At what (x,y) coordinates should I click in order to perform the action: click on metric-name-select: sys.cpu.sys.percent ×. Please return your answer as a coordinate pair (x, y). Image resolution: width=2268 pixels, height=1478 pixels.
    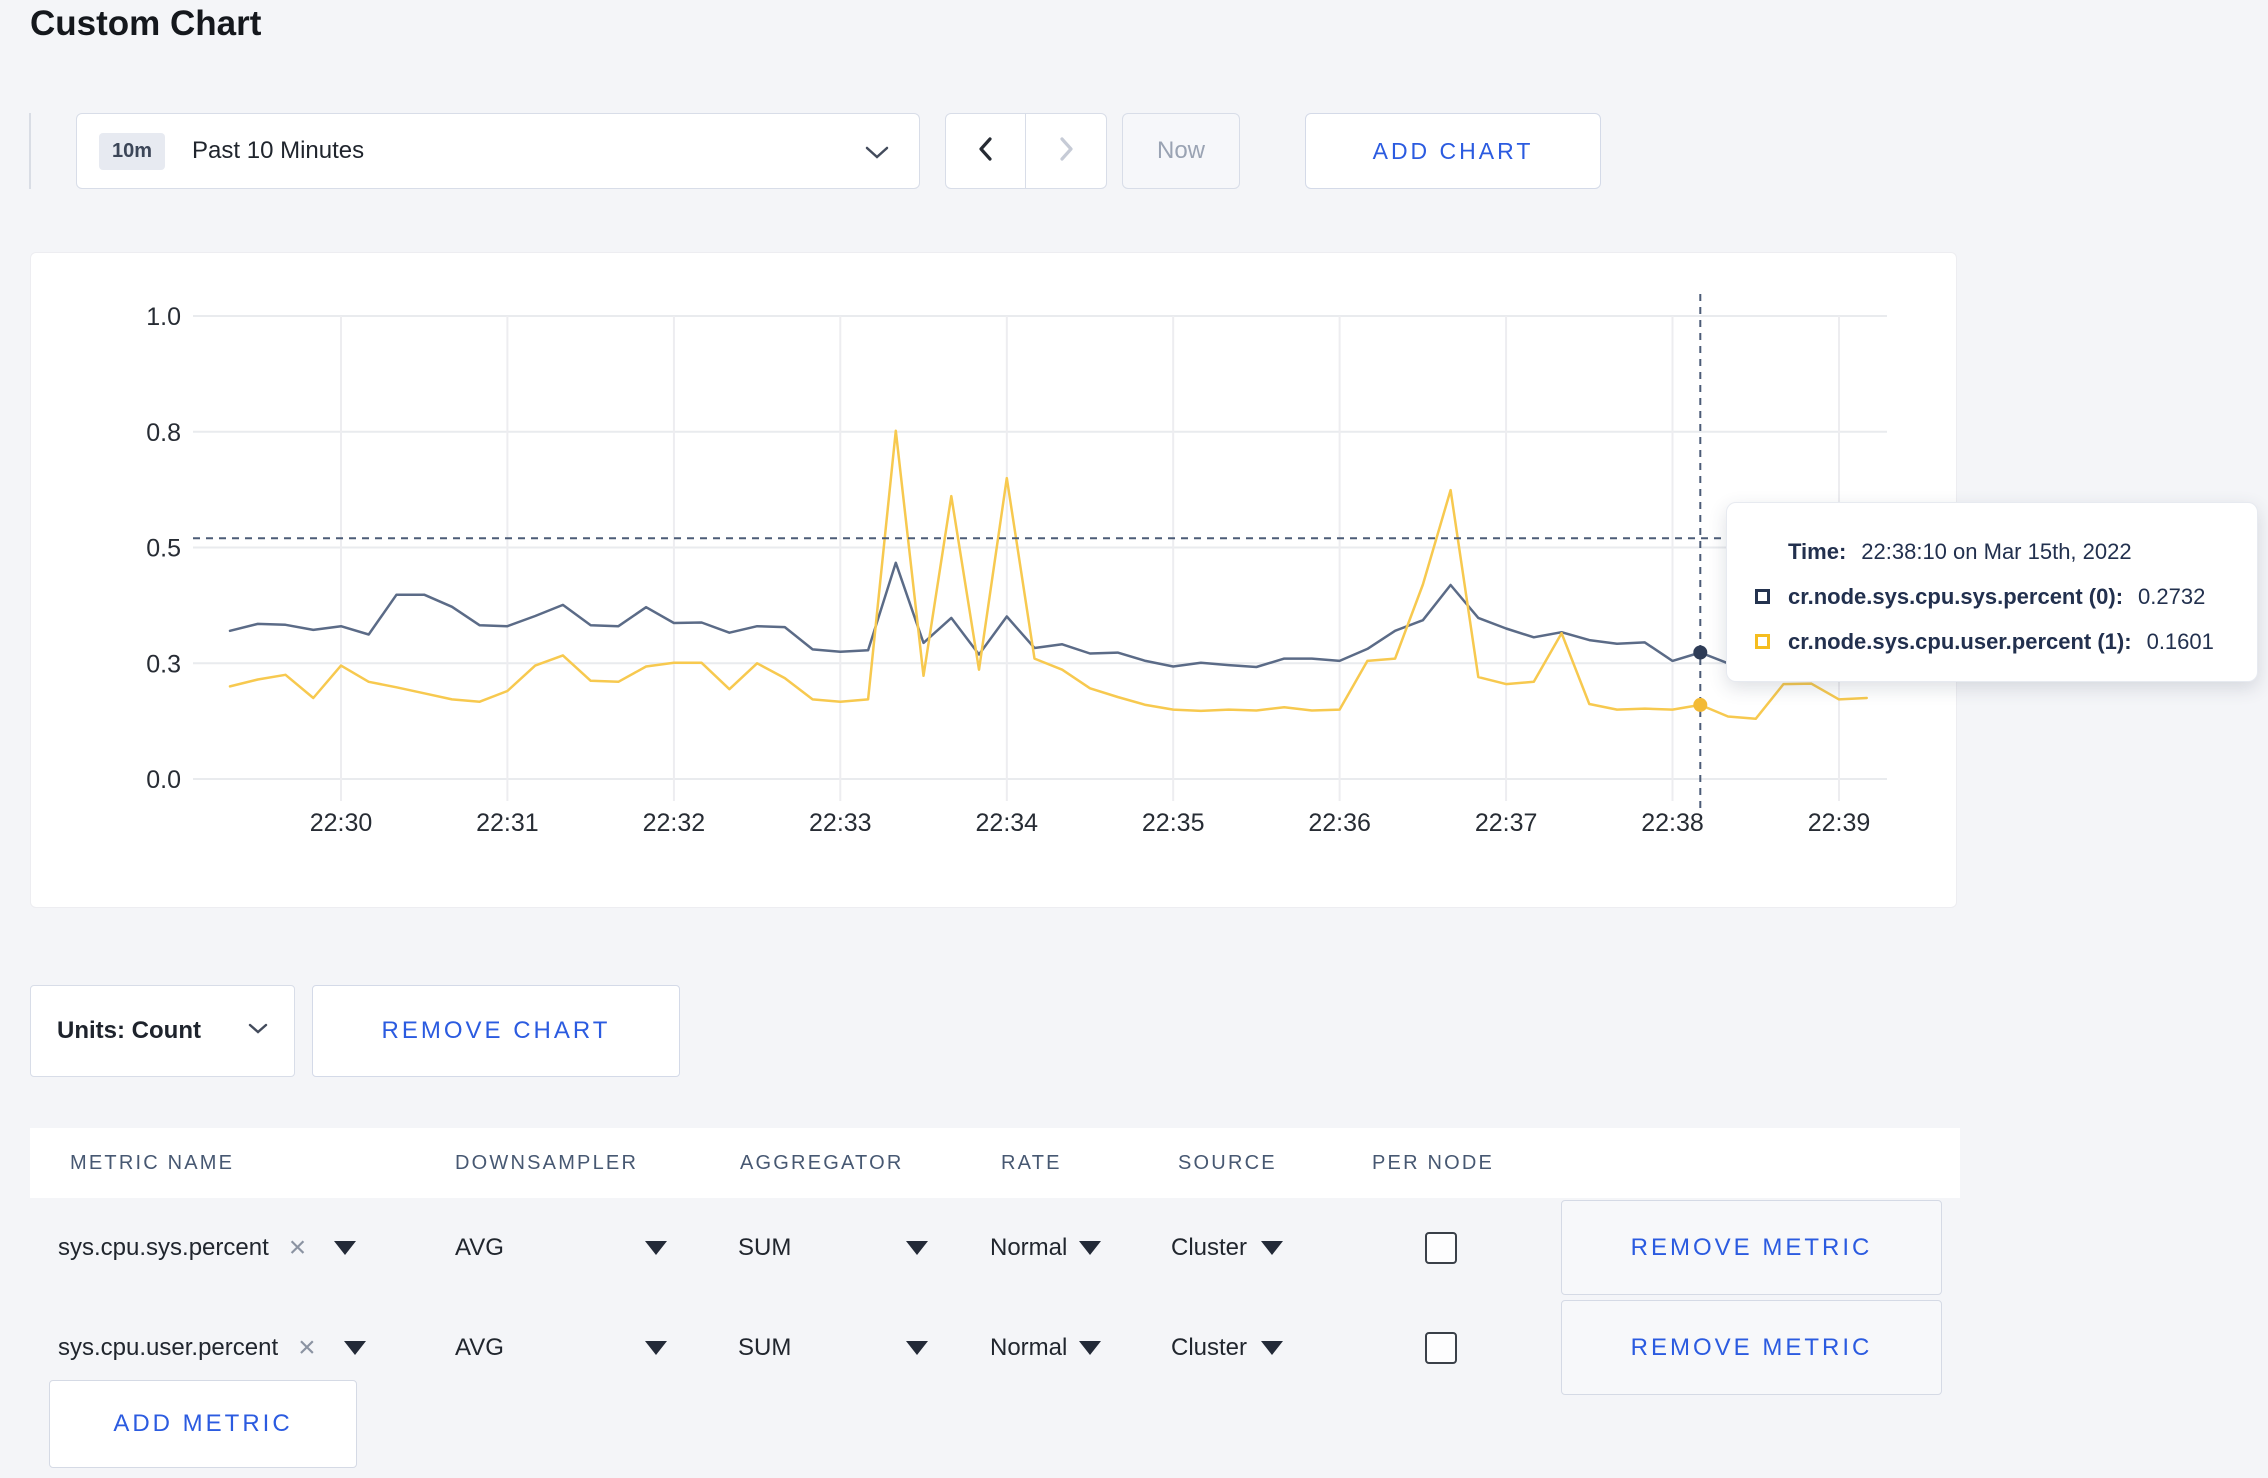
    Looking at the image, I should click on (207, 1248).